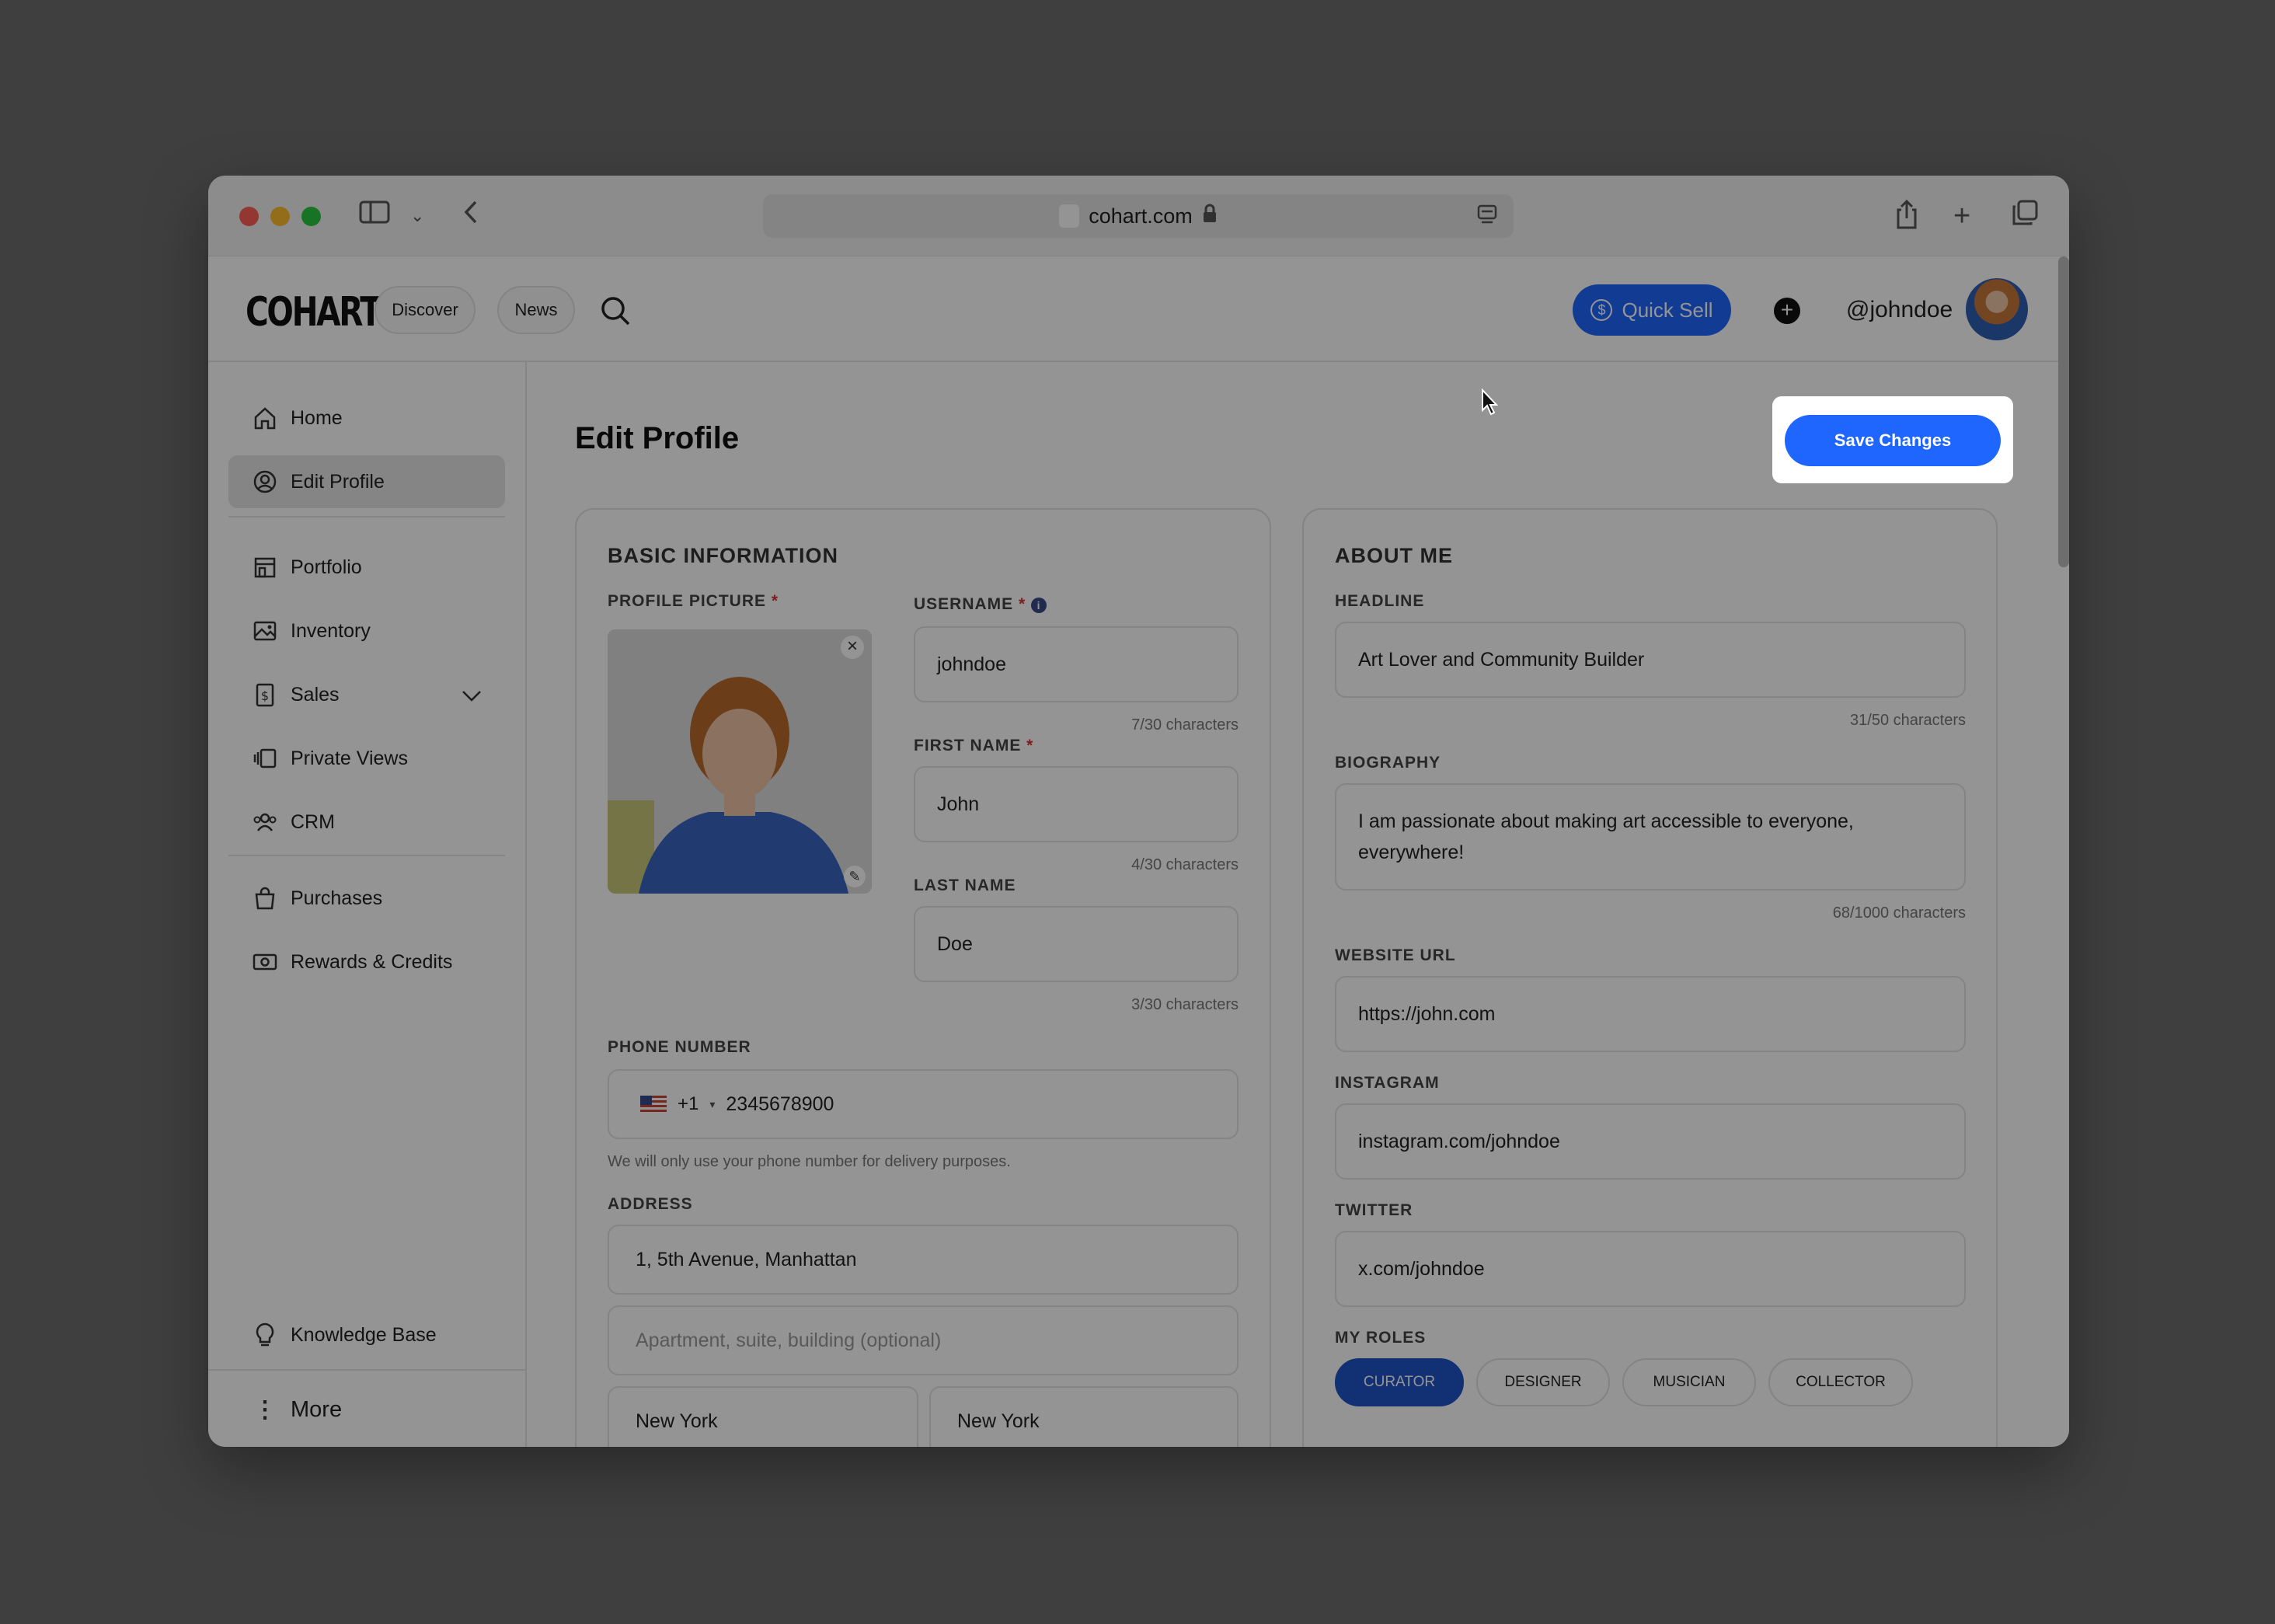 This screenshot has width=2275, height=1624. I want to click on field-label: ADDRESS, so click(650, 1204).